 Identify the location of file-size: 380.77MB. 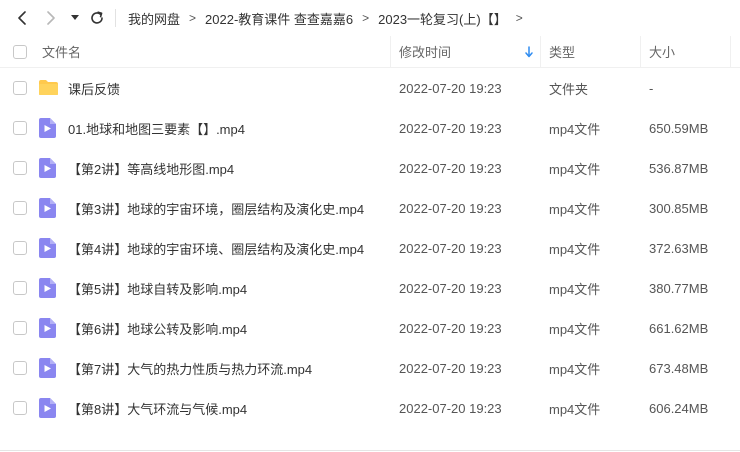
(679, 288).